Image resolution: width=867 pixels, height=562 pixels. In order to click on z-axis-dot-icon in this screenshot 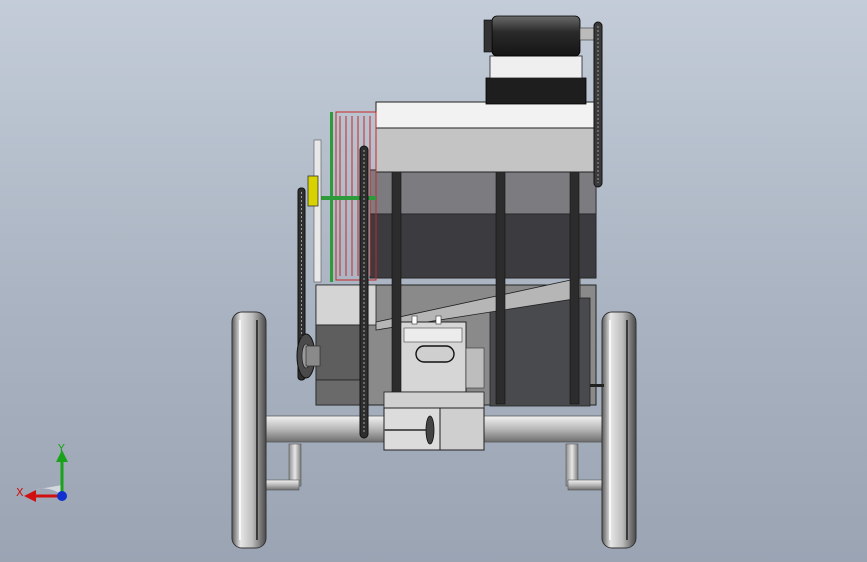, I will do `click(62, 496)`.